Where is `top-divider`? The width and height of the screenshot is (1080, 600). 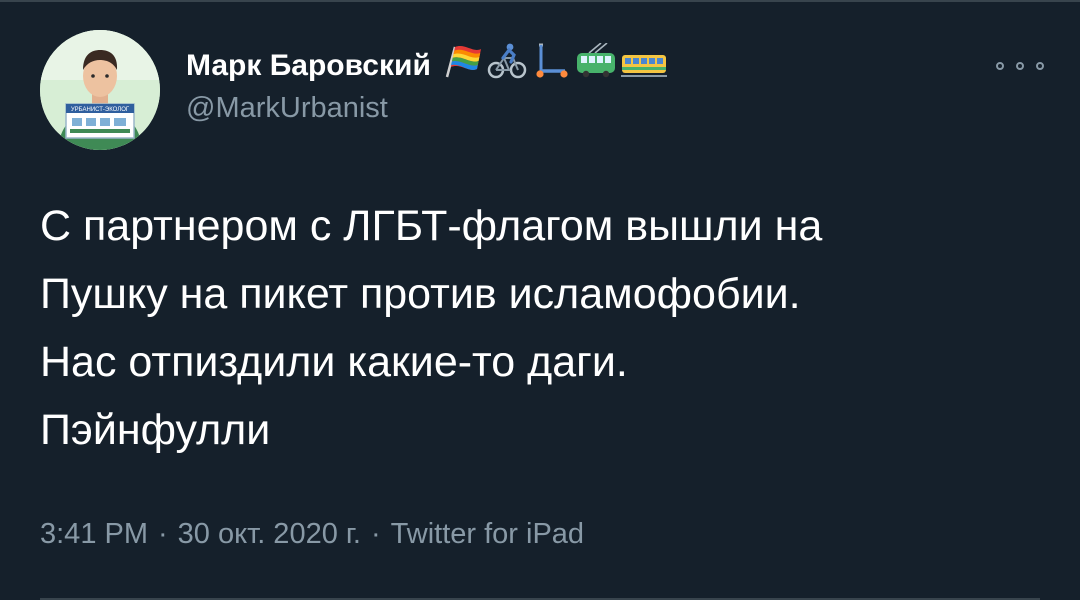
top-divider is located at coordinates (540, 1).